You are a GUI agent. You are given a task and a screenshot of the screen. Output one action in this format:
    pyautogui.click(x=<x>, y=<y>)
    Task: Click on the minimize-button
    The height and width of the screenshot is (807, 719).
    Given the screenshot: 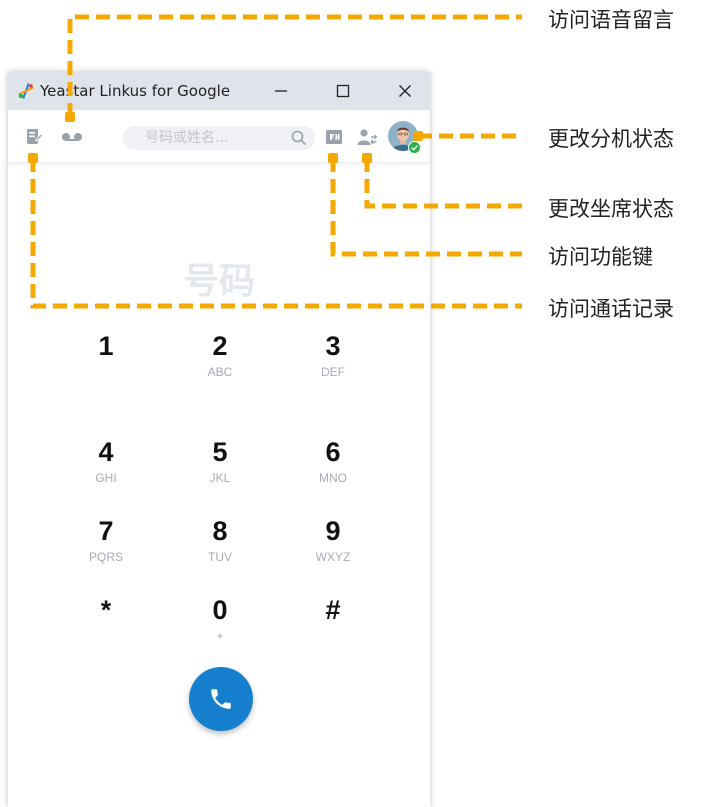 What is the action you would take?
    pyautogui.click(x=281, y=91)
    